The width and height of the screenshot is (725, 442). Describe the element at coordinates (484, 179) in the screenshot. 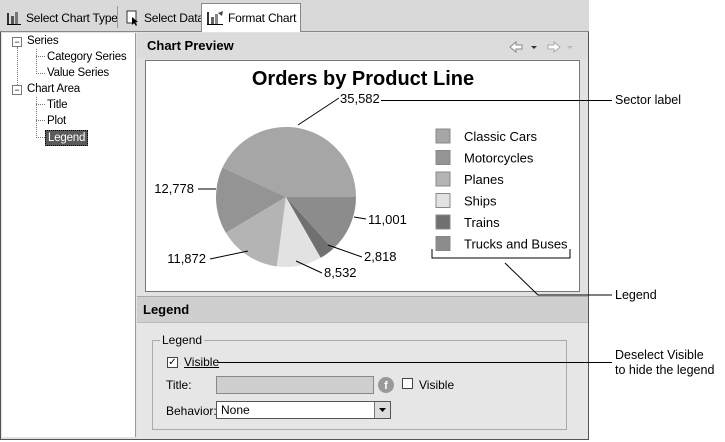

I see `legend-entry: Planes` at that location.